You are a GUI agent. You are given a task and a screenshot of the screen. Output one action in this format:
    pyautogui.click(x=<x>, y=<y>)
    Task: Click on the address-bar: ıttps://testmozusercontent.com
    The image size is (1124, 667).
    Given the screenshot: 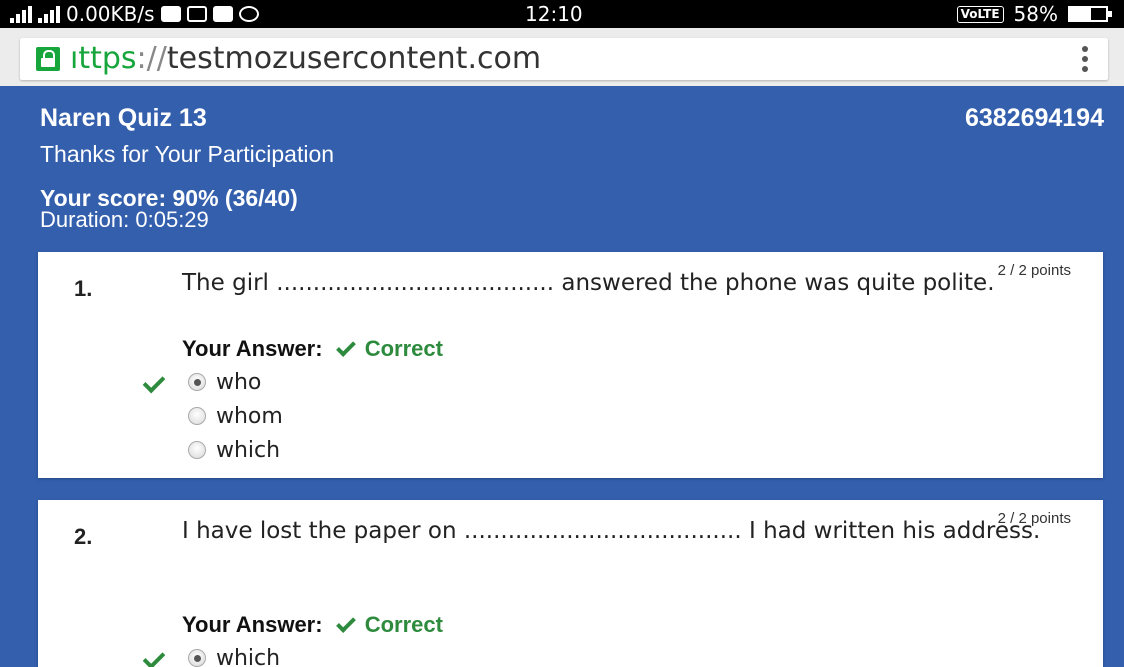 What is the action you would take?
    pyautogui.click(x=564, y=59)
    